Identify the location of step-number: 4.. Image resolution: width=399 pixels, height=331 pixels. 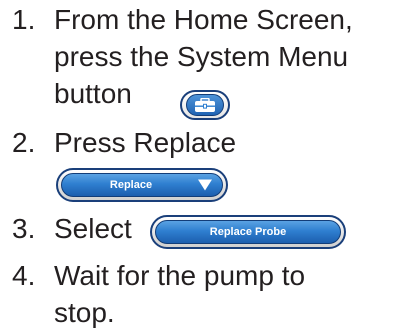
(24, 275).